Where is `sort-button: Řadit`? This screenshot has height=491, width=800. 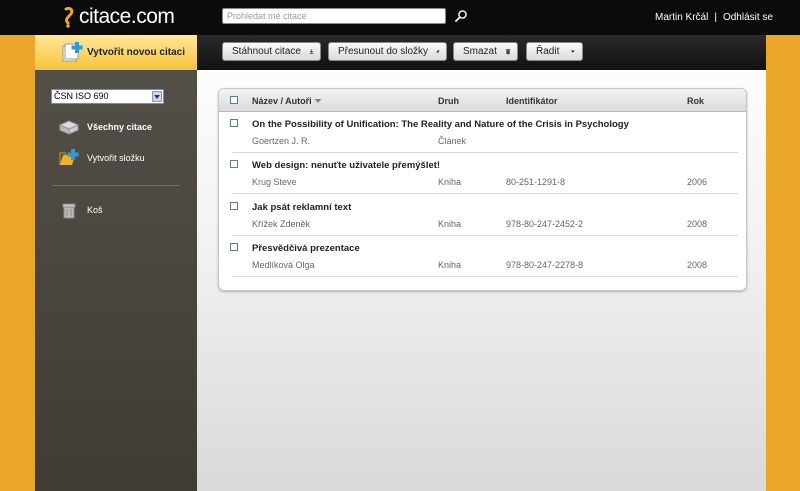 sort-button: Řadit is located at coordinates (554, 51).